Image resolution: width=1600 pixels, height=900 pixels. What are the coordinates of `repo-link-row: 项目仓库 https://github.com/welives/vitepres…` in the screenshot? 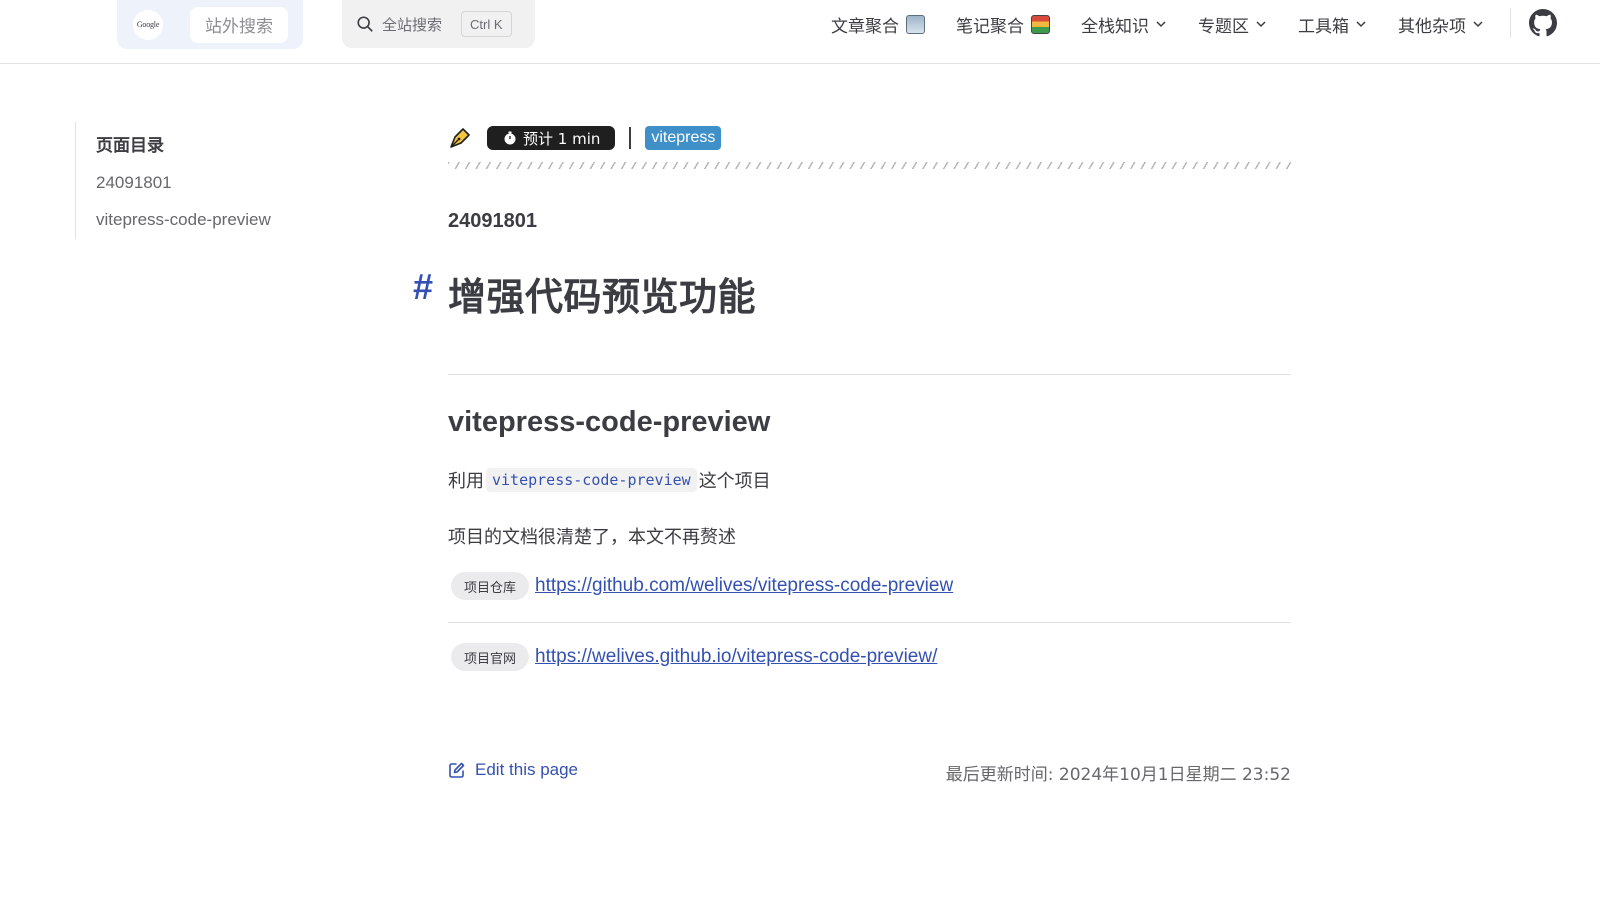 It's located at (702, 586).